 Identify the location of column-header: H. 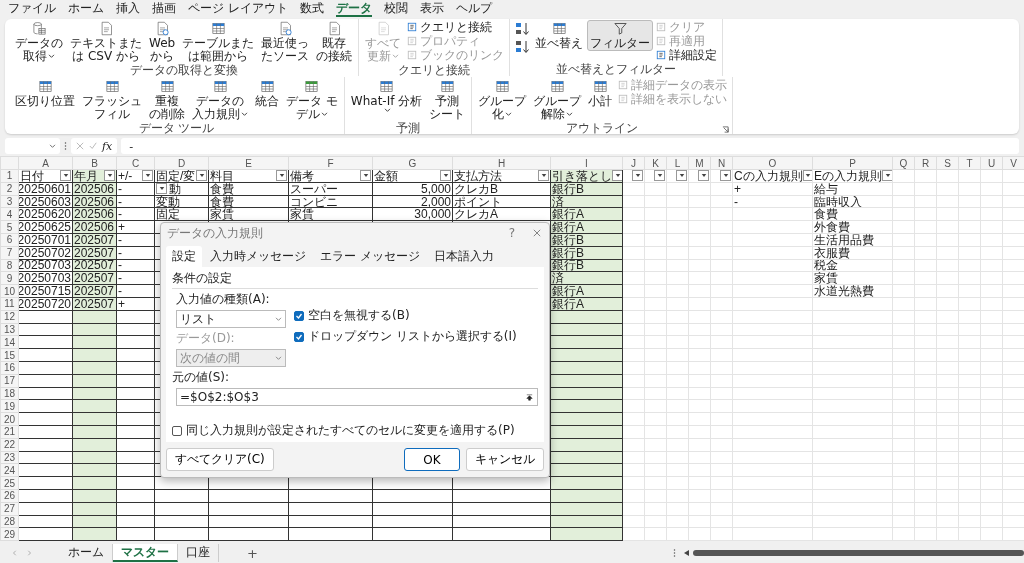
(501, 163).